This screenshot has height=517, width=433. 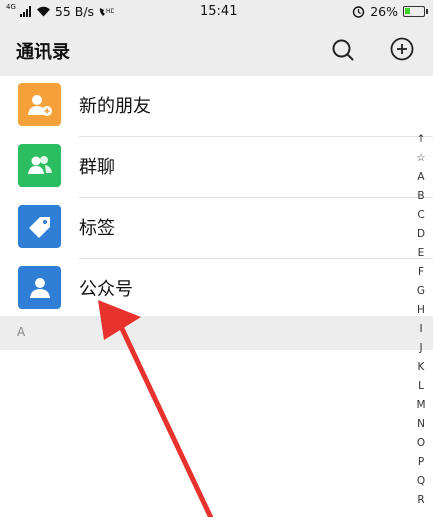 What do you see at coordinates (216, 50) in the screenshot?
I see `app-header: 通讯录` at bounding box center [216, 50].